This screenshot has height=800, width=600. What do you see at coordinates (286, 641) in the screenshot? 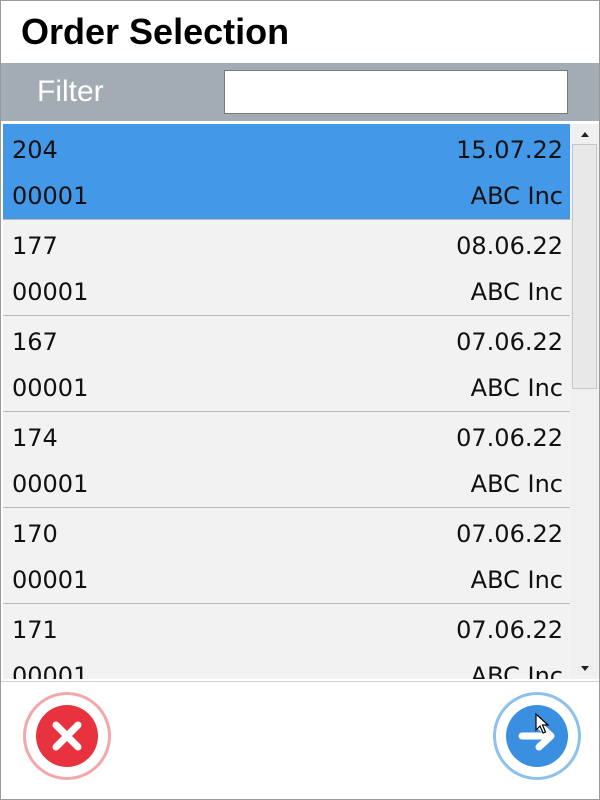
I see `order-row: 171 07.06.22 00001 ABC Inc` at bounding box center [286, 641].